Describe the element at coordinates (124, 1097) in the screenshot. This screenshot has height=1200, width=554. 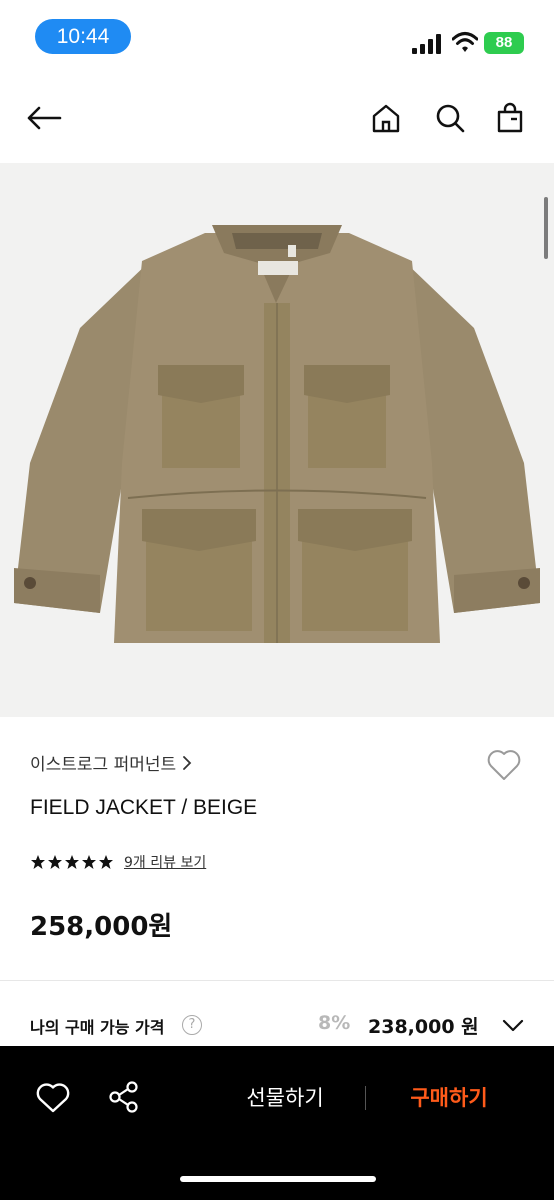
I see `share-icon` at that location.